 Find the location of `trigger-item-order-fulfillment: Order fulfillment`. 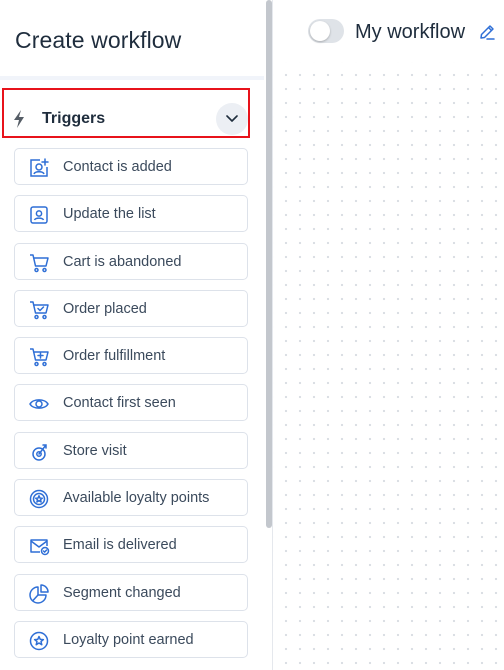

trigger-item-order-fulfillment: Order fulfillment is located at coordinates (131, 355).